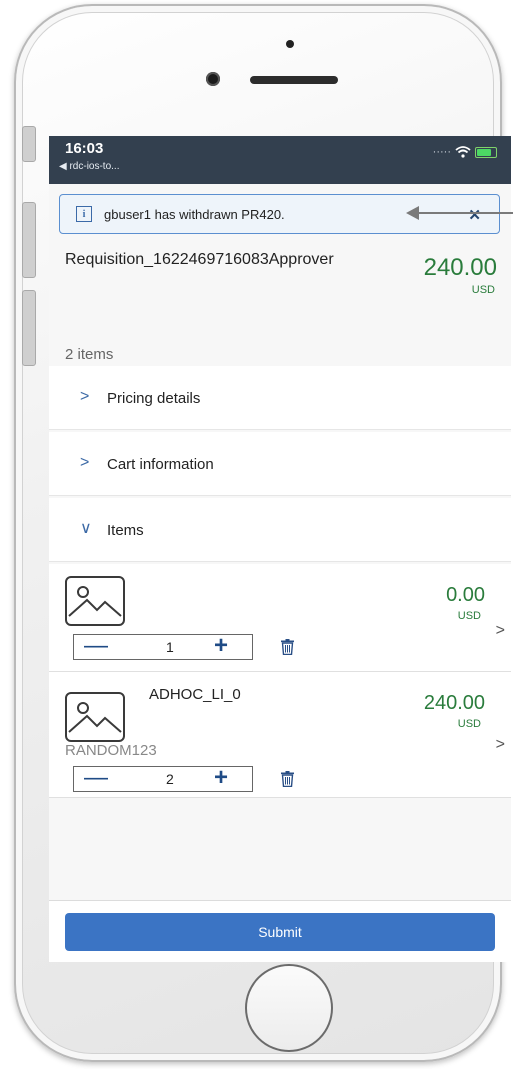 This screenshot has width=513, height=1069. Describe the element at coordinates (29, 328) in the screenshot. I see `volume-down-button` at that location.